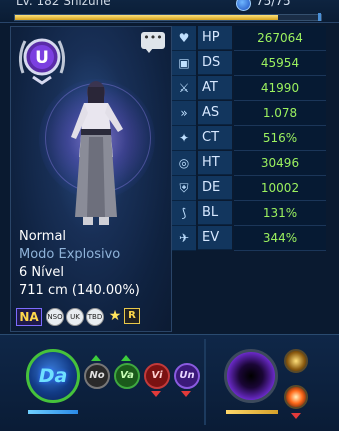 The height and width of the screenshot is (431, 339). Describe the element at coordinates (205, 382) in the screenshot. I see `divider` at that location.